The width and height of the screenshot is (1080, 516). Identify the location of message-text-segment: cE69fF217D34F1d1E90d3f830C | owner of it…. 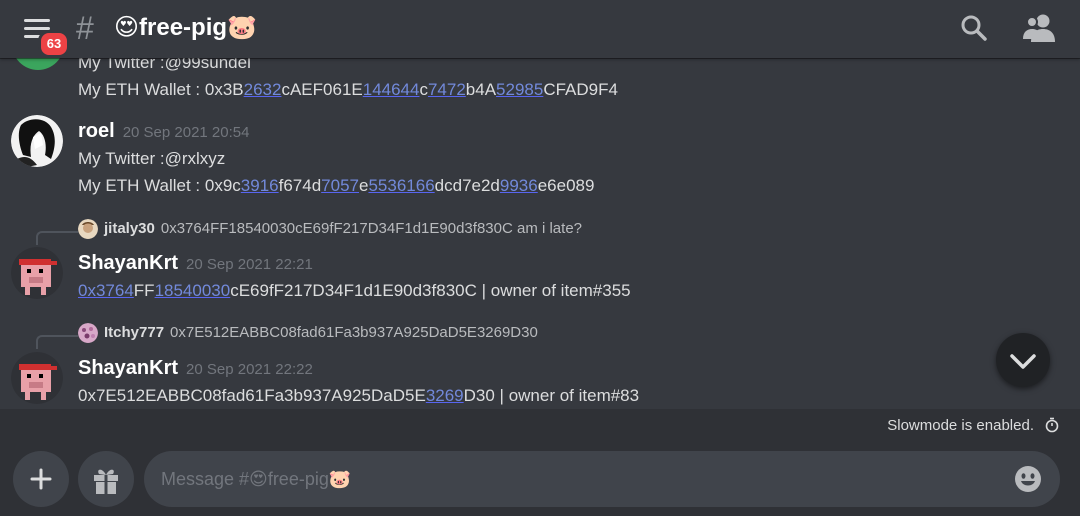
(430, 290).